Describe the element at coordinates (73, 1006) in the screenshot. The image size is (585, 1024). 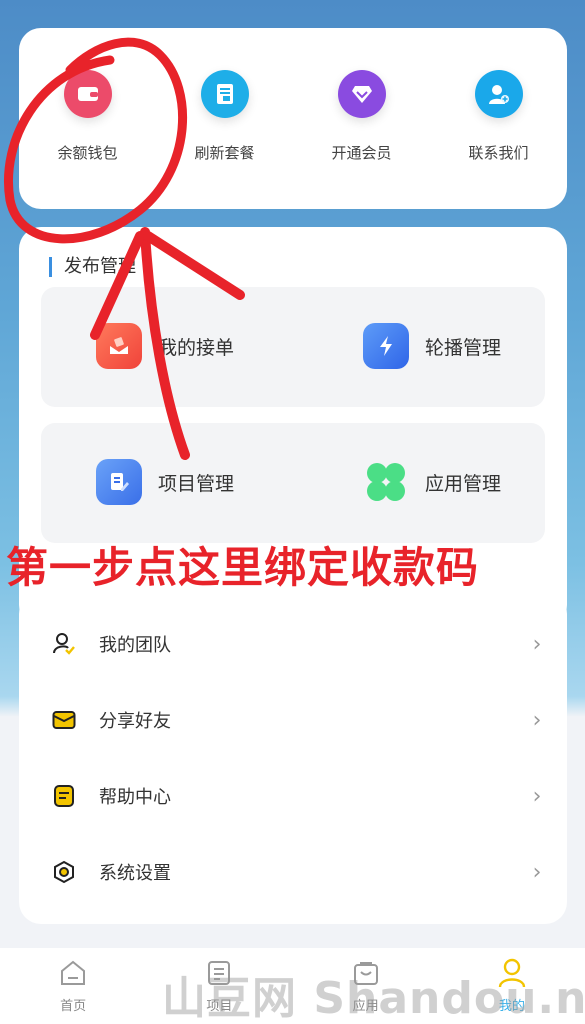
I see `tab-label: 首页` at that location.